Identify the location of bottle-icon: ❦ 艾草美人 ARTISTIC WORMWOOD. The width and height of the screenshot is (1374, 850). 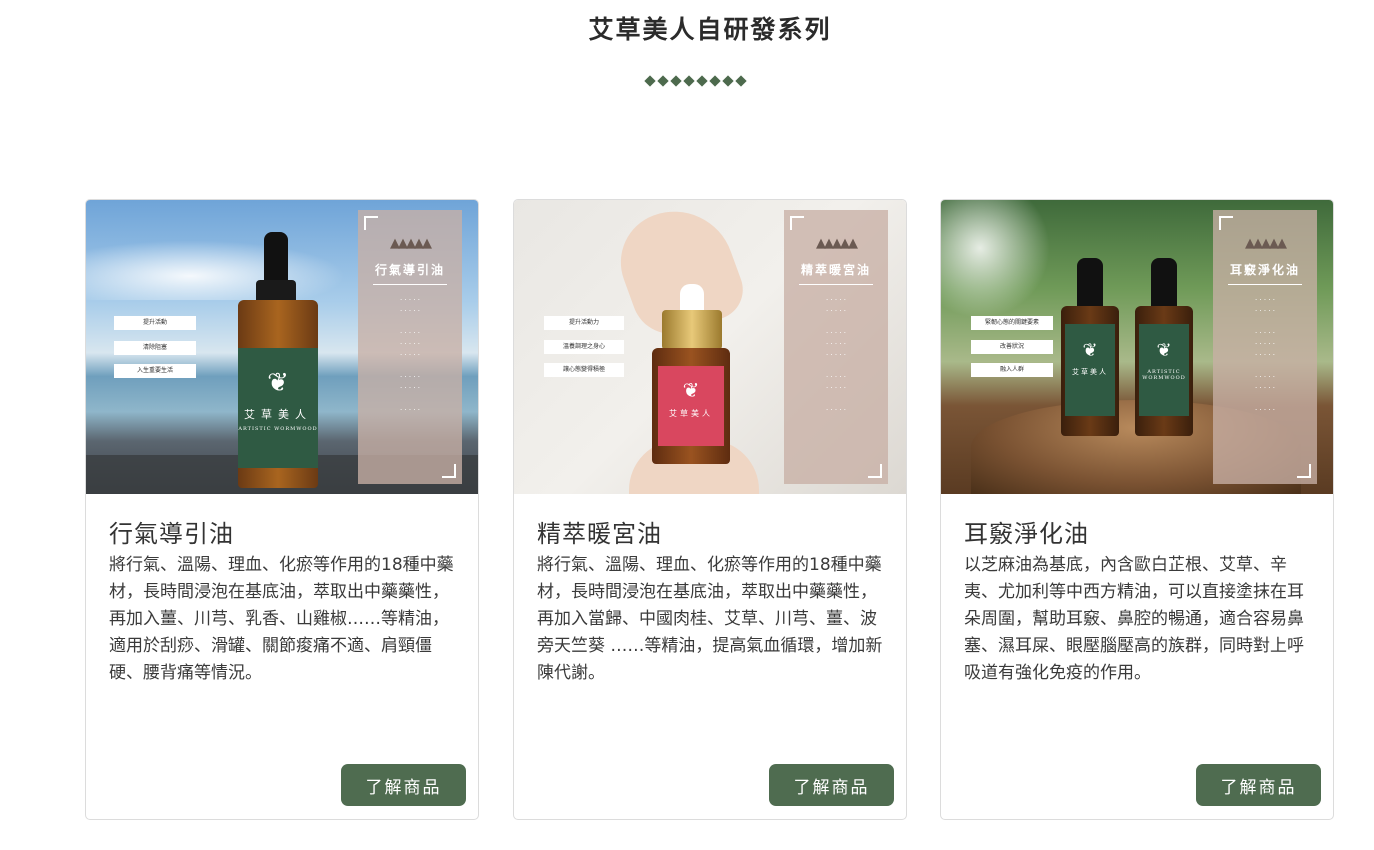
(278, 394).